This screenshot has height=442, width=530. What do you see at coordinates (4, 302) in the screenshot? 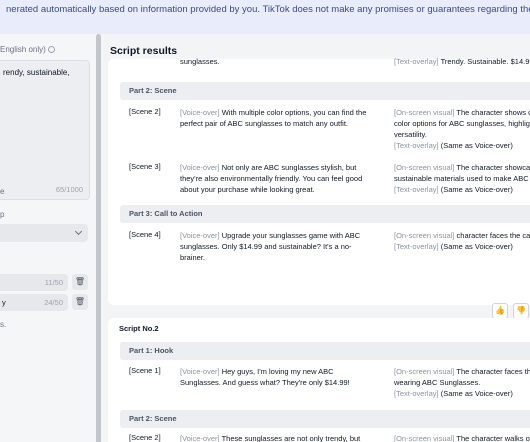
I see `field-value: y` at bounding box center [4, 302].